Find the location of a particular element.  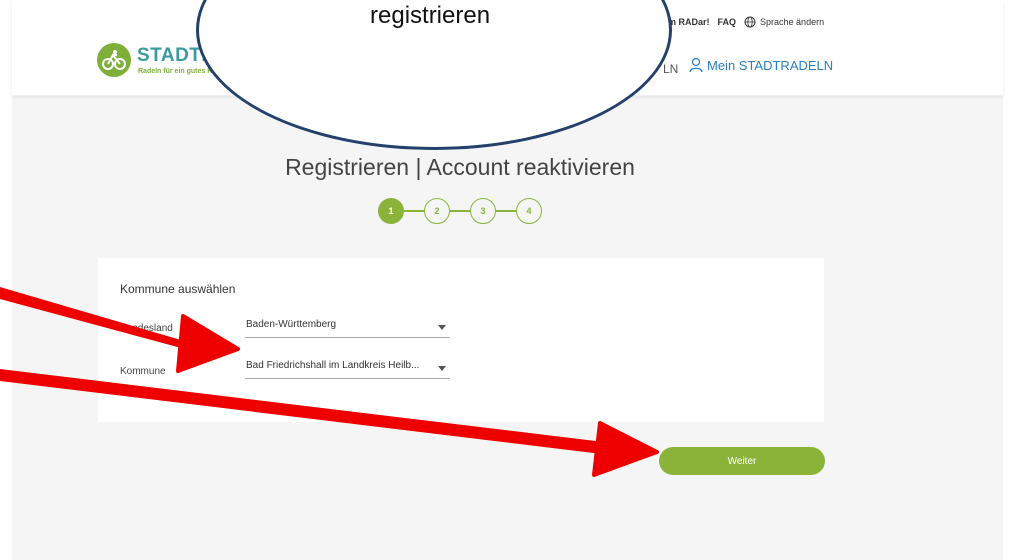

annotation-arrow-next is located at coordinates (329, 423).